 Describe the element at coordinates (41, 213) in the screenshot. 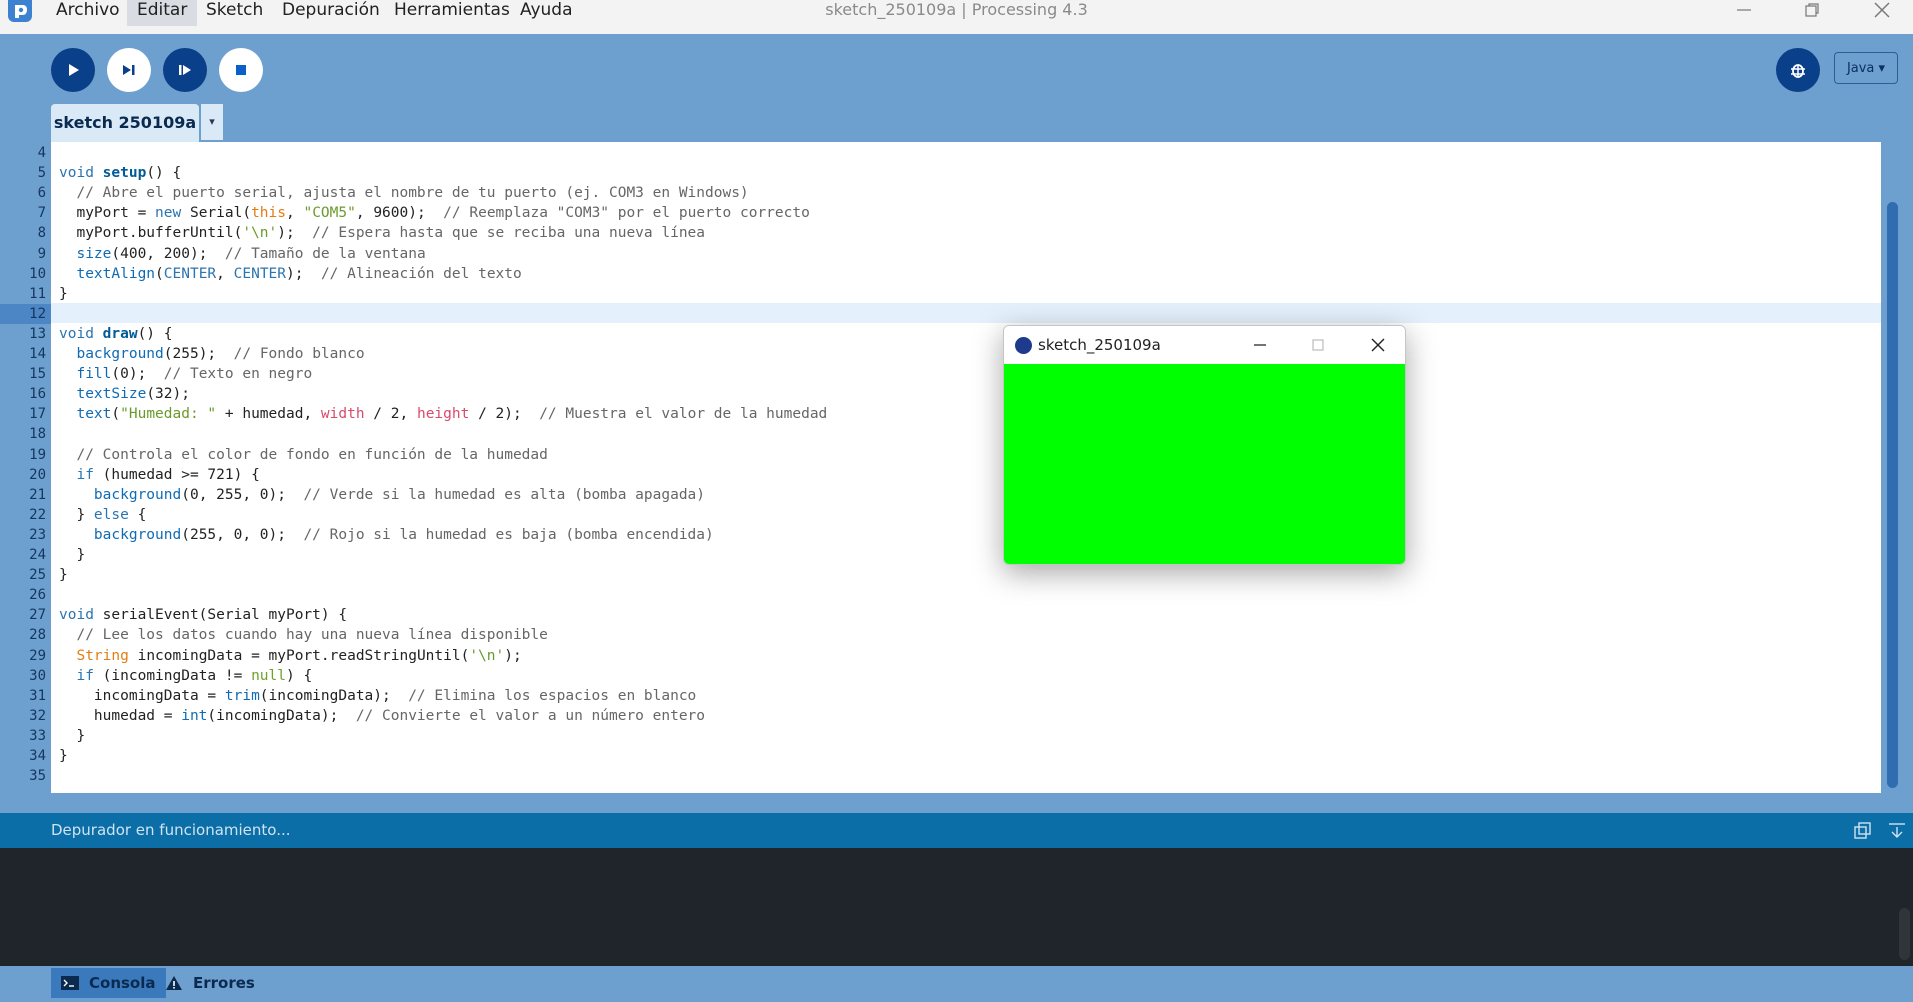

I see `line-number: 7` at that location.